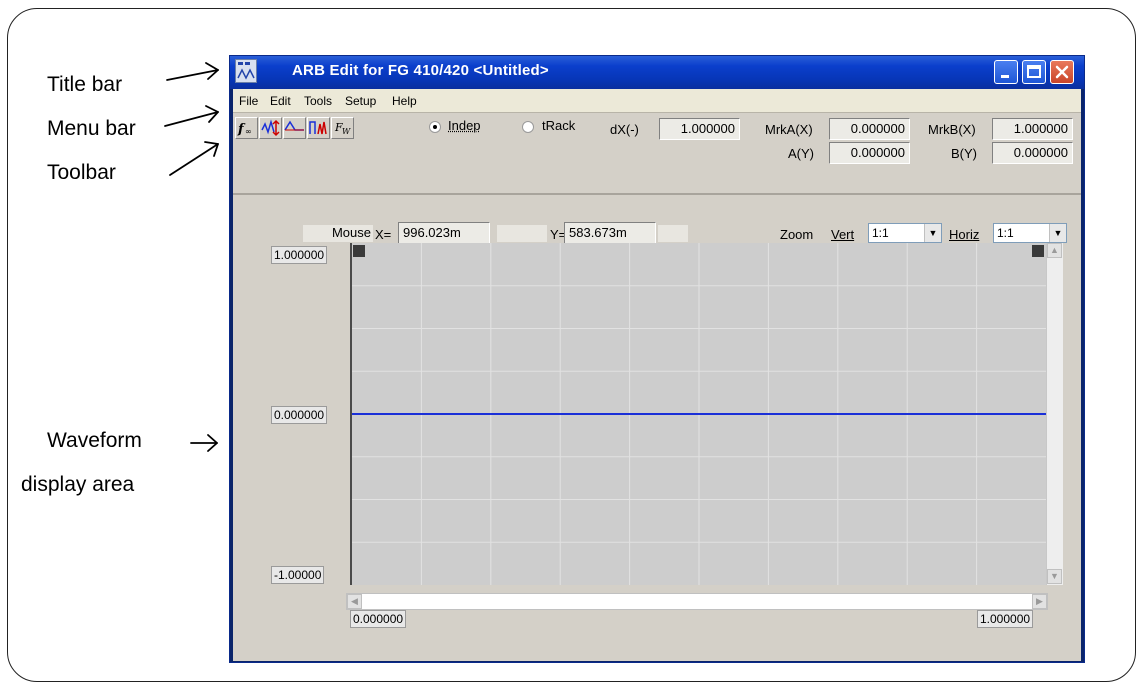 This screenshot has height=688, width=1143. Describe the element at coordinates (1032, 153) in the screenshot. I see `b-field: 0.000000` at that location.